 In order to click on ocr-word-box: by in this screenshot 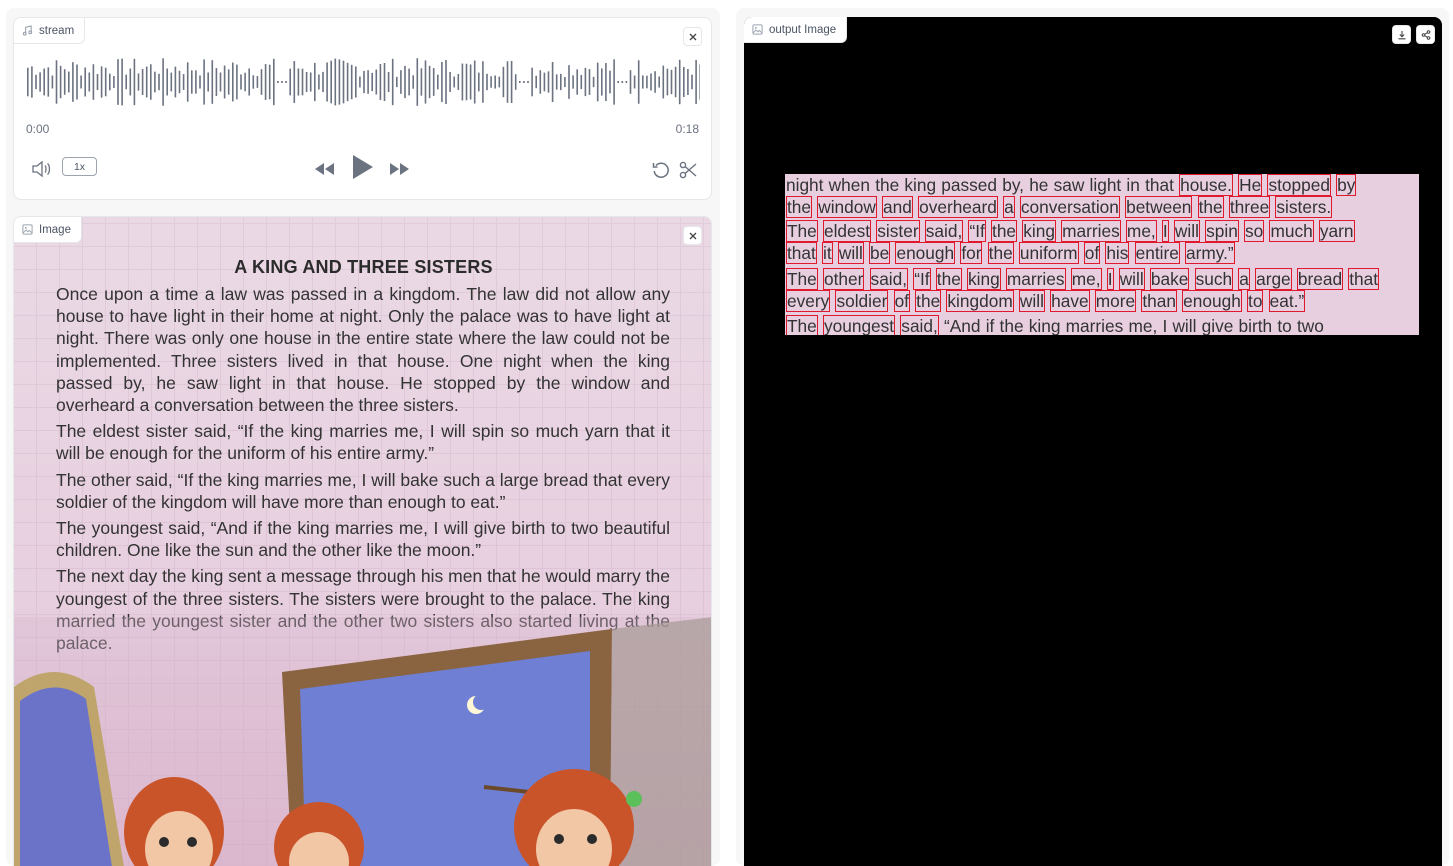, I will do `click(1346, 185)`.